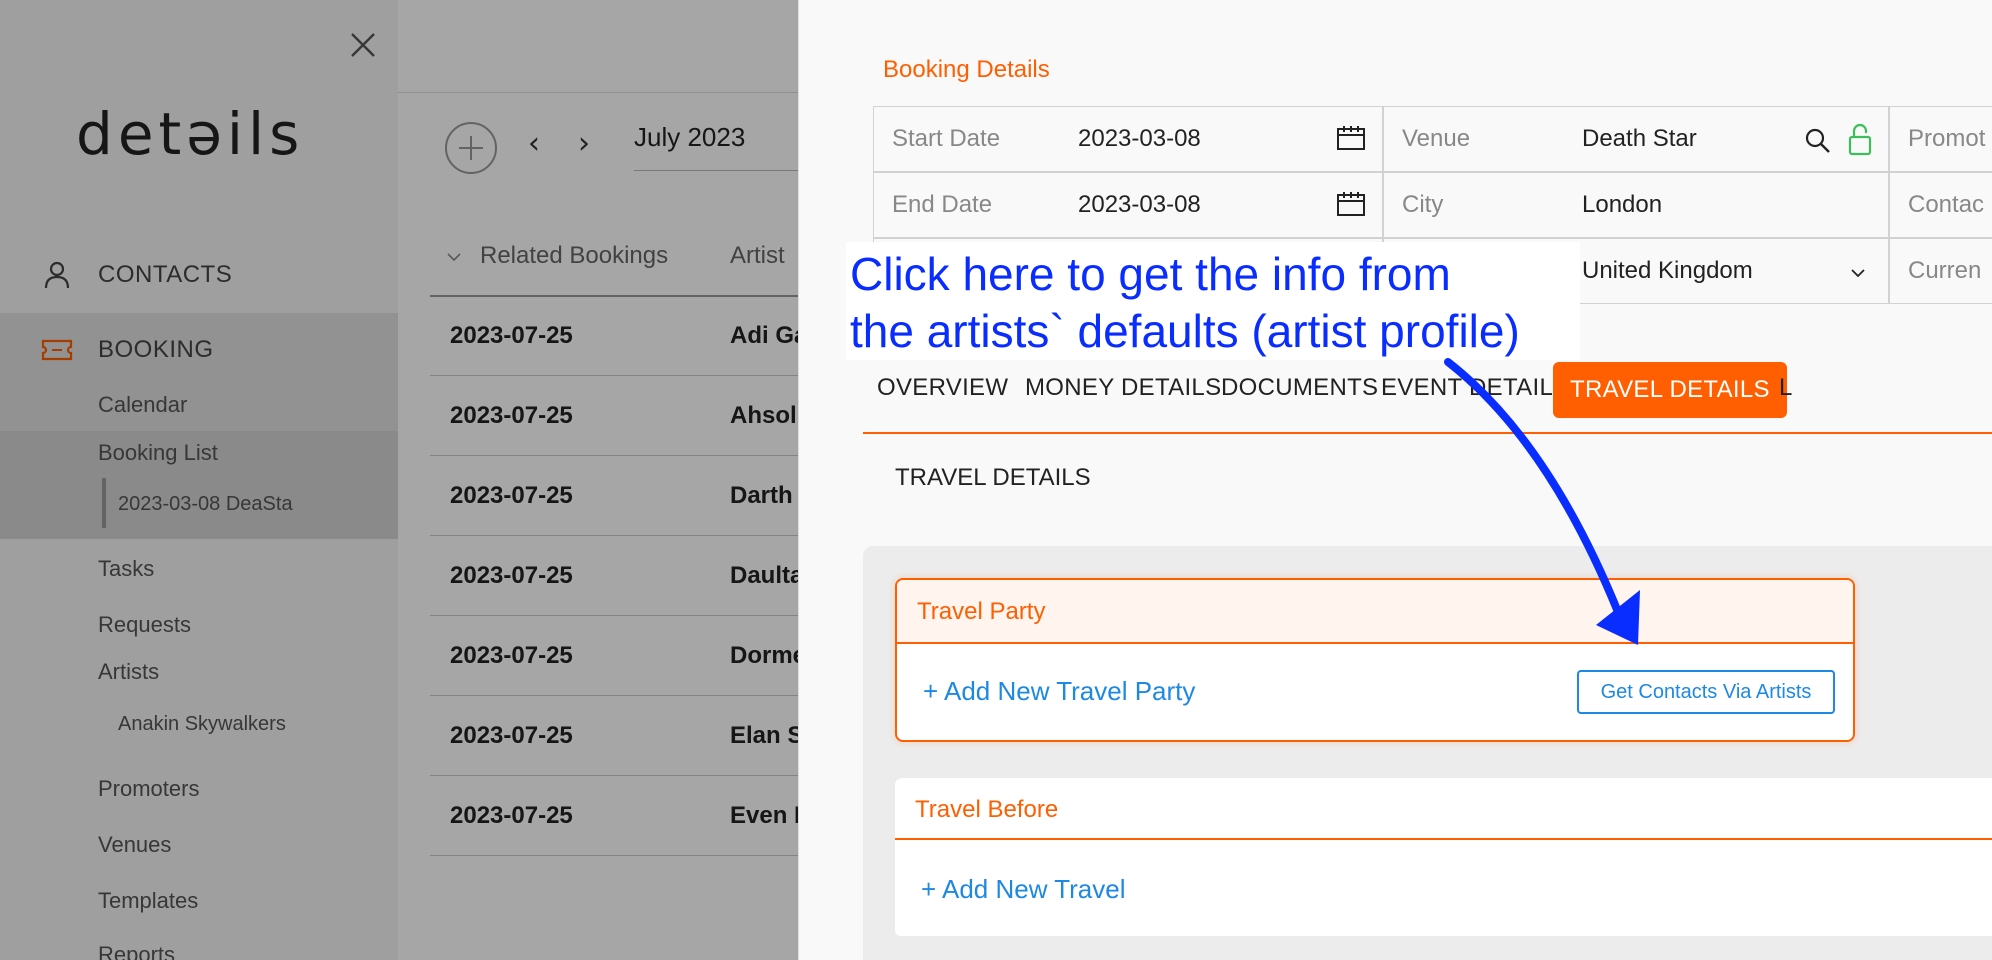  I want to click on end-date-field: End Date 2023-03-08, so click(1128, 205).